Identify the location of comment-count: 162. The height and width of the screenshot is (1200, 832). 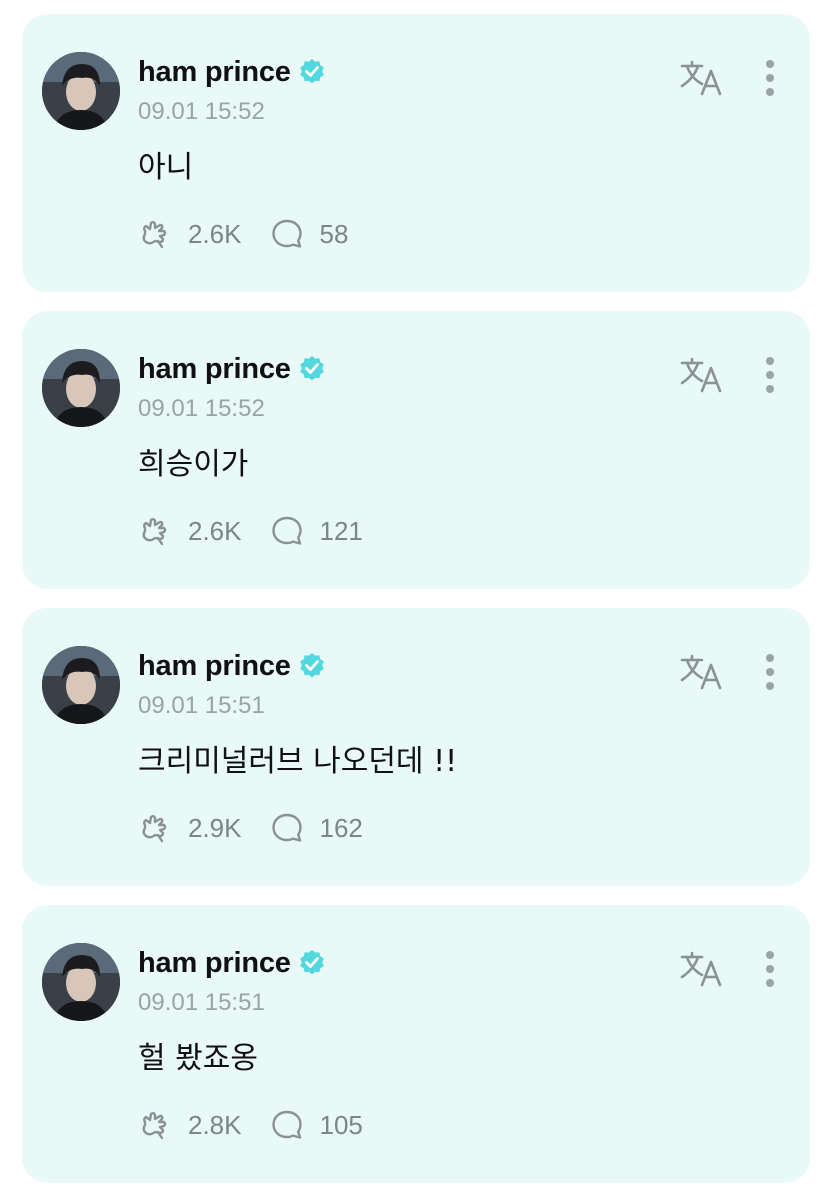
(341, 827).